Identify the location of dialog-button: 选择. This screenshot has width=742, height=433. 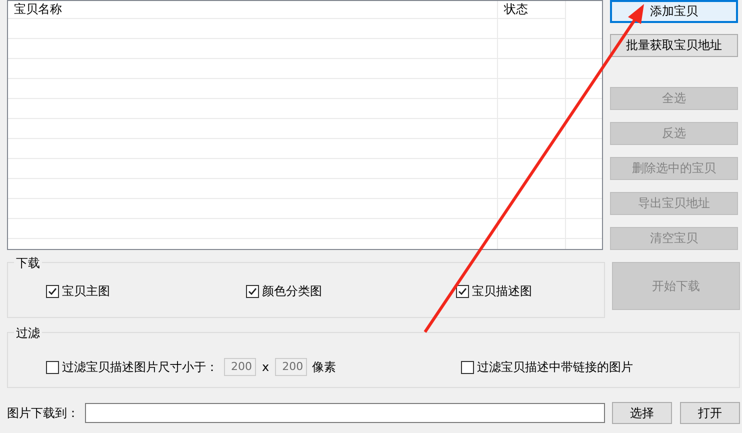
(642, 413).